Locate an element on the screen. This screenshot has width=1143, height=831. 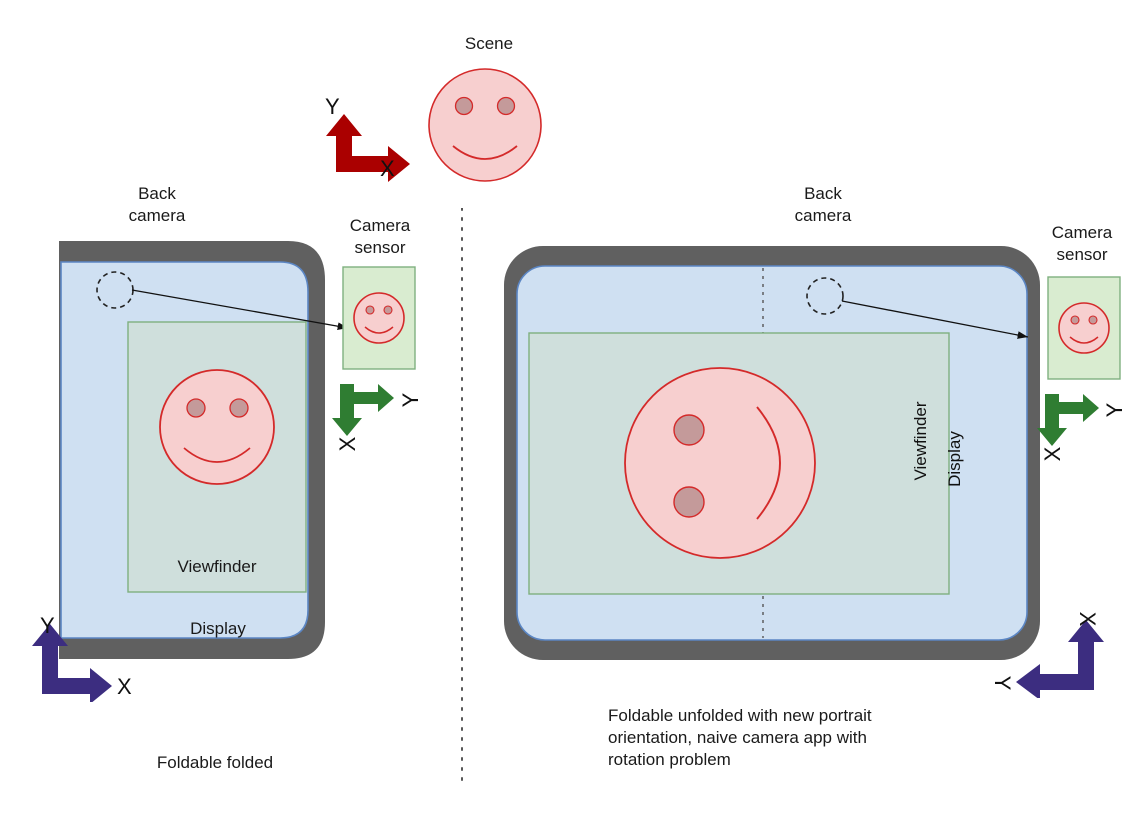
right-sensor-axis-y-label: Y is located at coordinates (1114, 410).